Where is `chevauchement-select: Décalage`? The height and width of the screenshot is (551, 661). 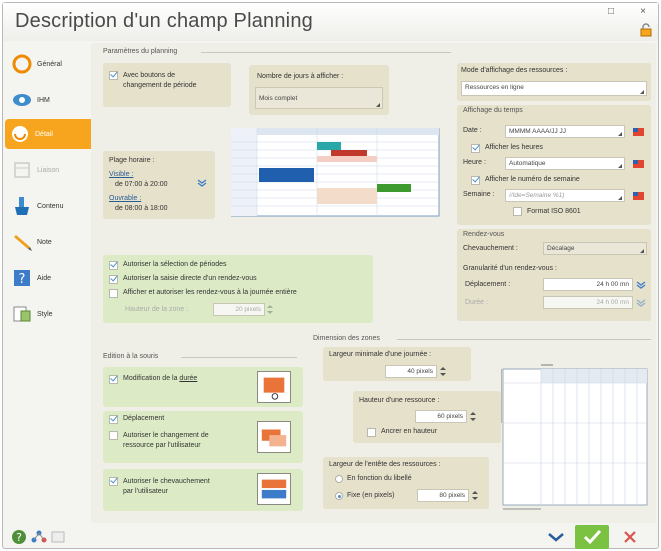 chevauchement-select: Décalage is located at coordinates (595, 248).